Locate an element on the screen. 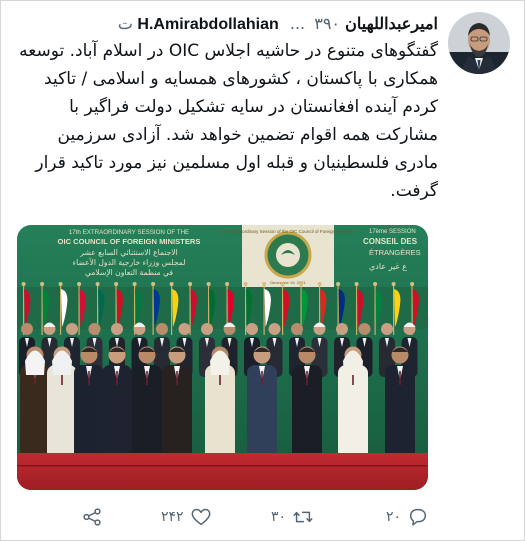 The height and width of the screenshot is (541, 525). author-name: امیرعبداللهیان is located at coordinates (391, 24).